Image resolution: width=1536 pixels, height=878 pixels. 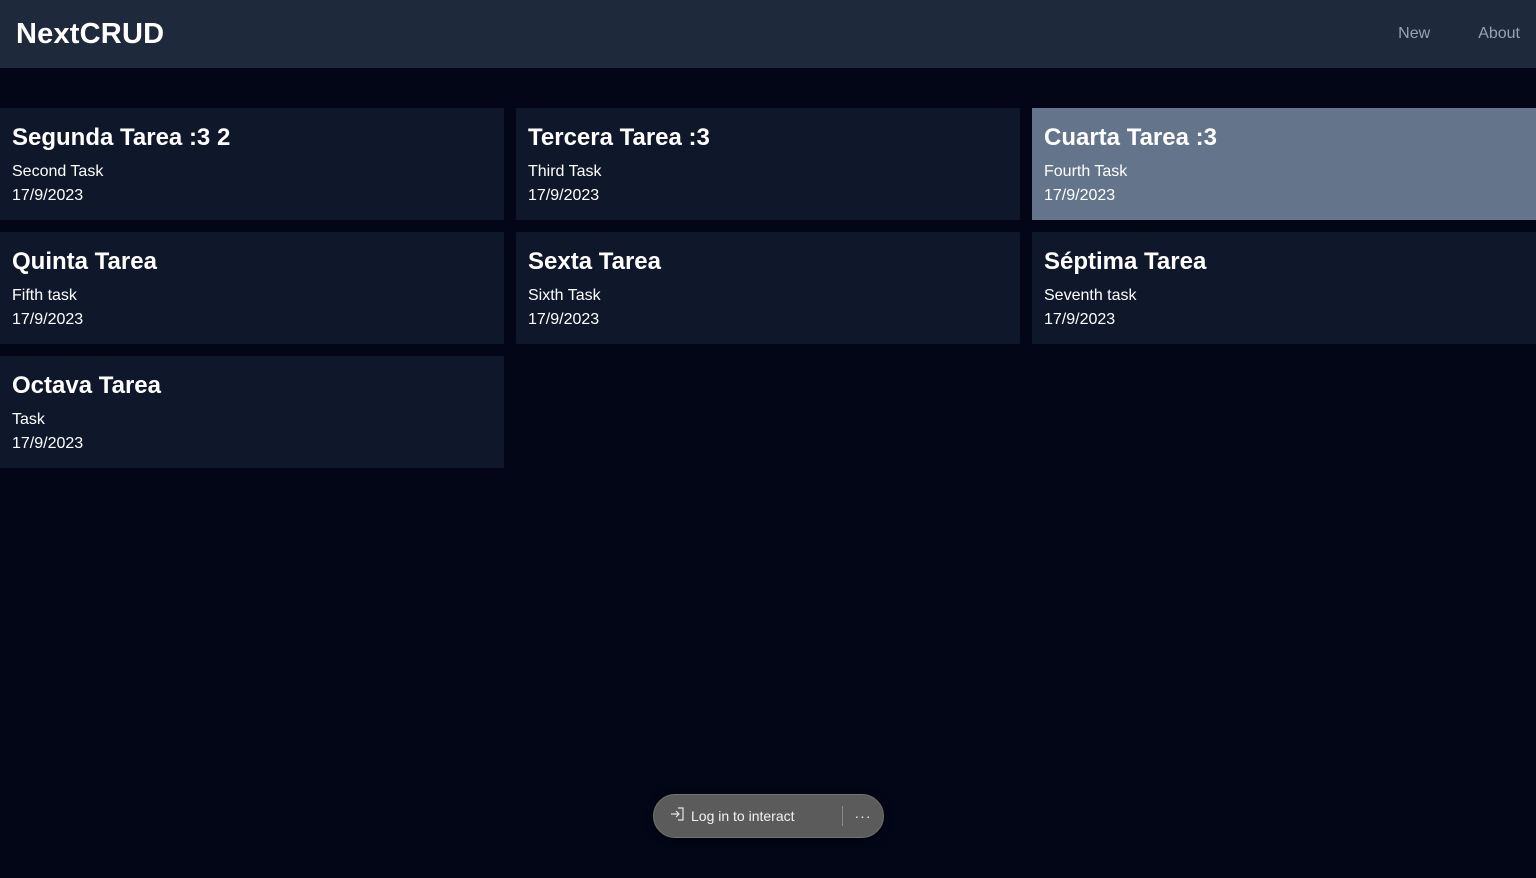 I want to click on task-description: Task, so click(x=28, y=419).